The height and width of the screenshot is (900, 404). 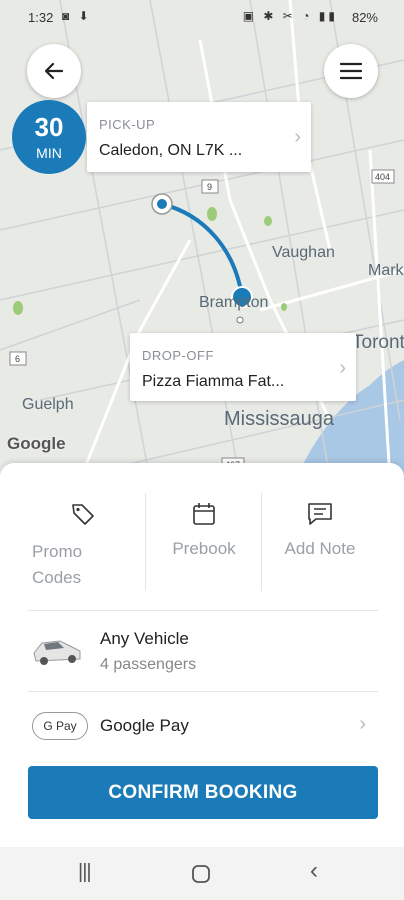 What do you see at coordinates (303, 252) in the screenshot?
I see `map-label-vaughan: Vaughan` at bounding box center [303, 252].